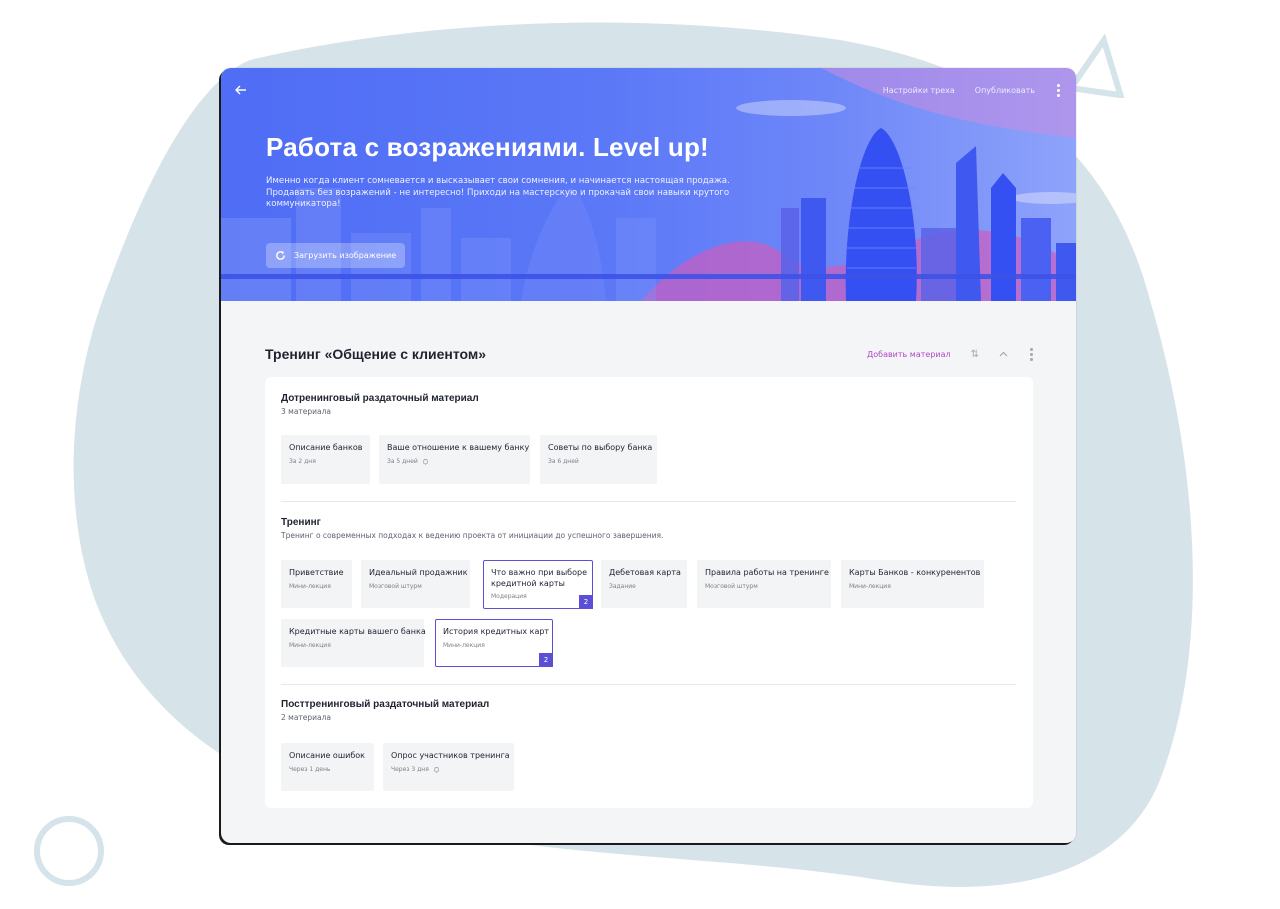  I want to click on chevron-up-icon, so click(1003, 355).